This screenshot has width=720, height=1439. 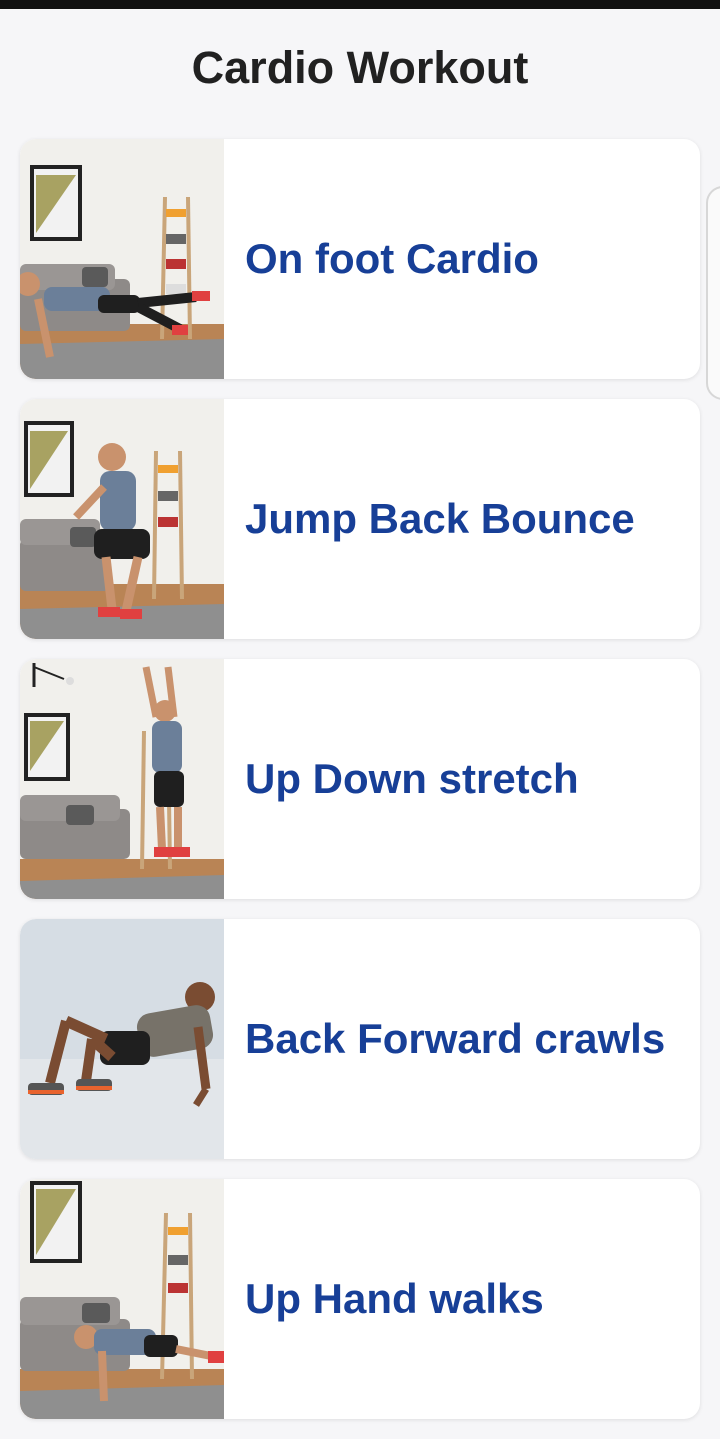 What do you see at coordinates (122, 519) in the screenshot?
I see `exercise-photo-squat-jump-icon` at bounding box center [122, 519].